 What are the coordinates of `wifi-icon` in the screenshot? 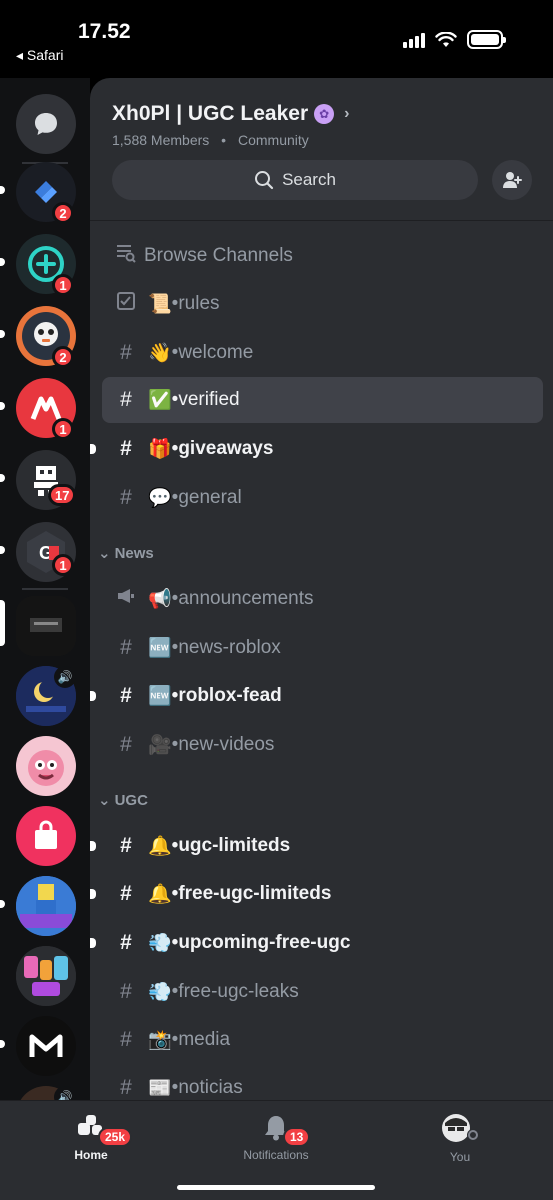 It's located at (446, 39).